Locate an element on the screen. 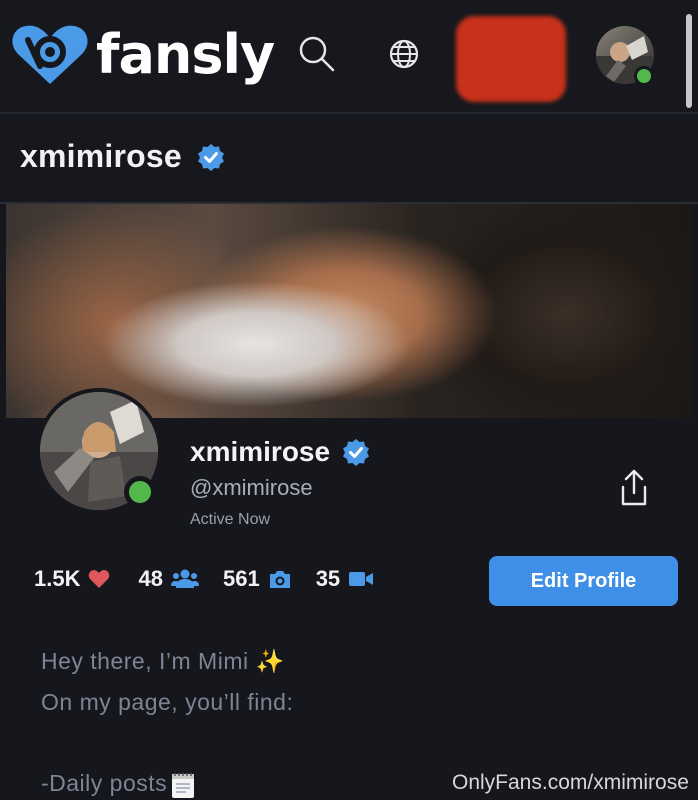 This screenshot has width=698, height=800. users-icon is located at coordinates (184, 578).